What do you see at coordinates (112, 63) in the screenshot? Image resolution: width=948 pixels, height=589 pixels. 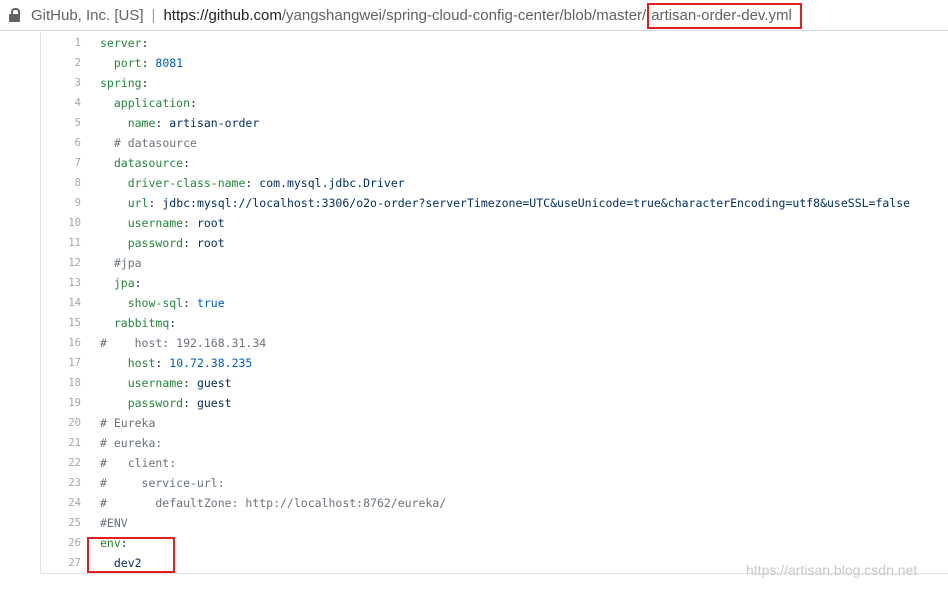 I see `code-line: 2 port: 8081` at bounding box center [112, 63].